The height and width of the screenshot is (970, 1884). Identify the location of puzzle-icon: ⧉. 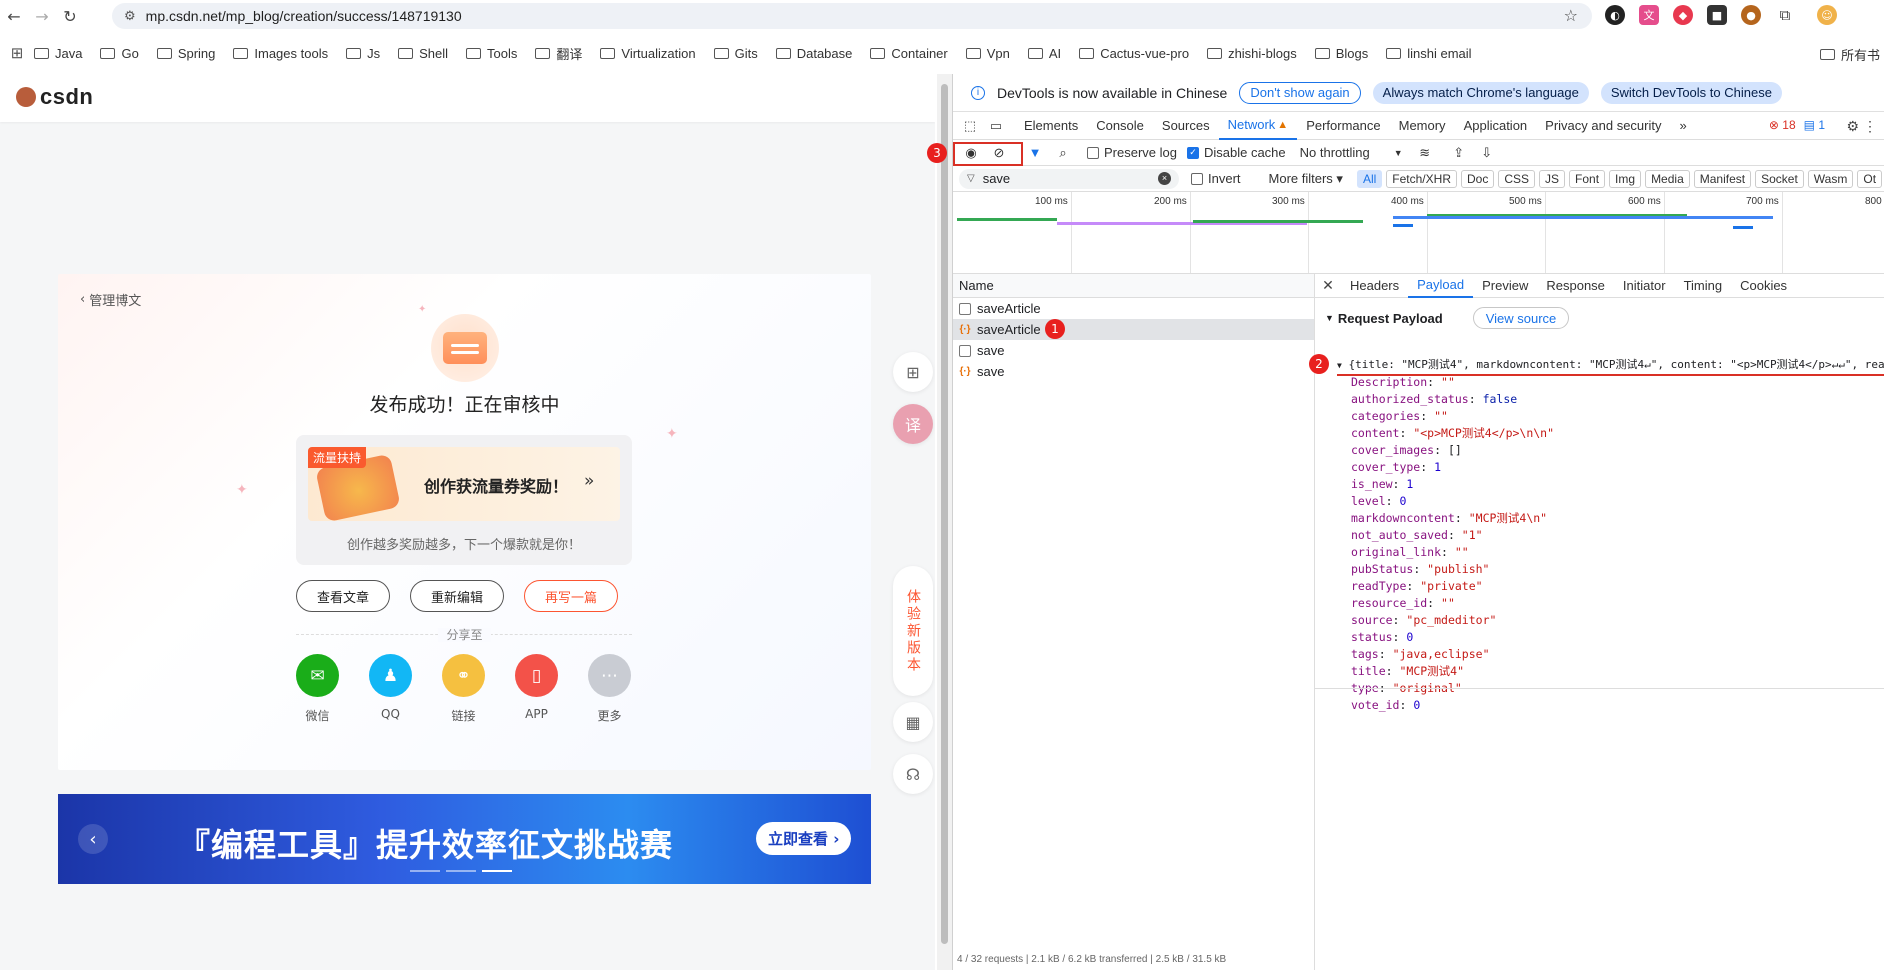
(1785, 15).